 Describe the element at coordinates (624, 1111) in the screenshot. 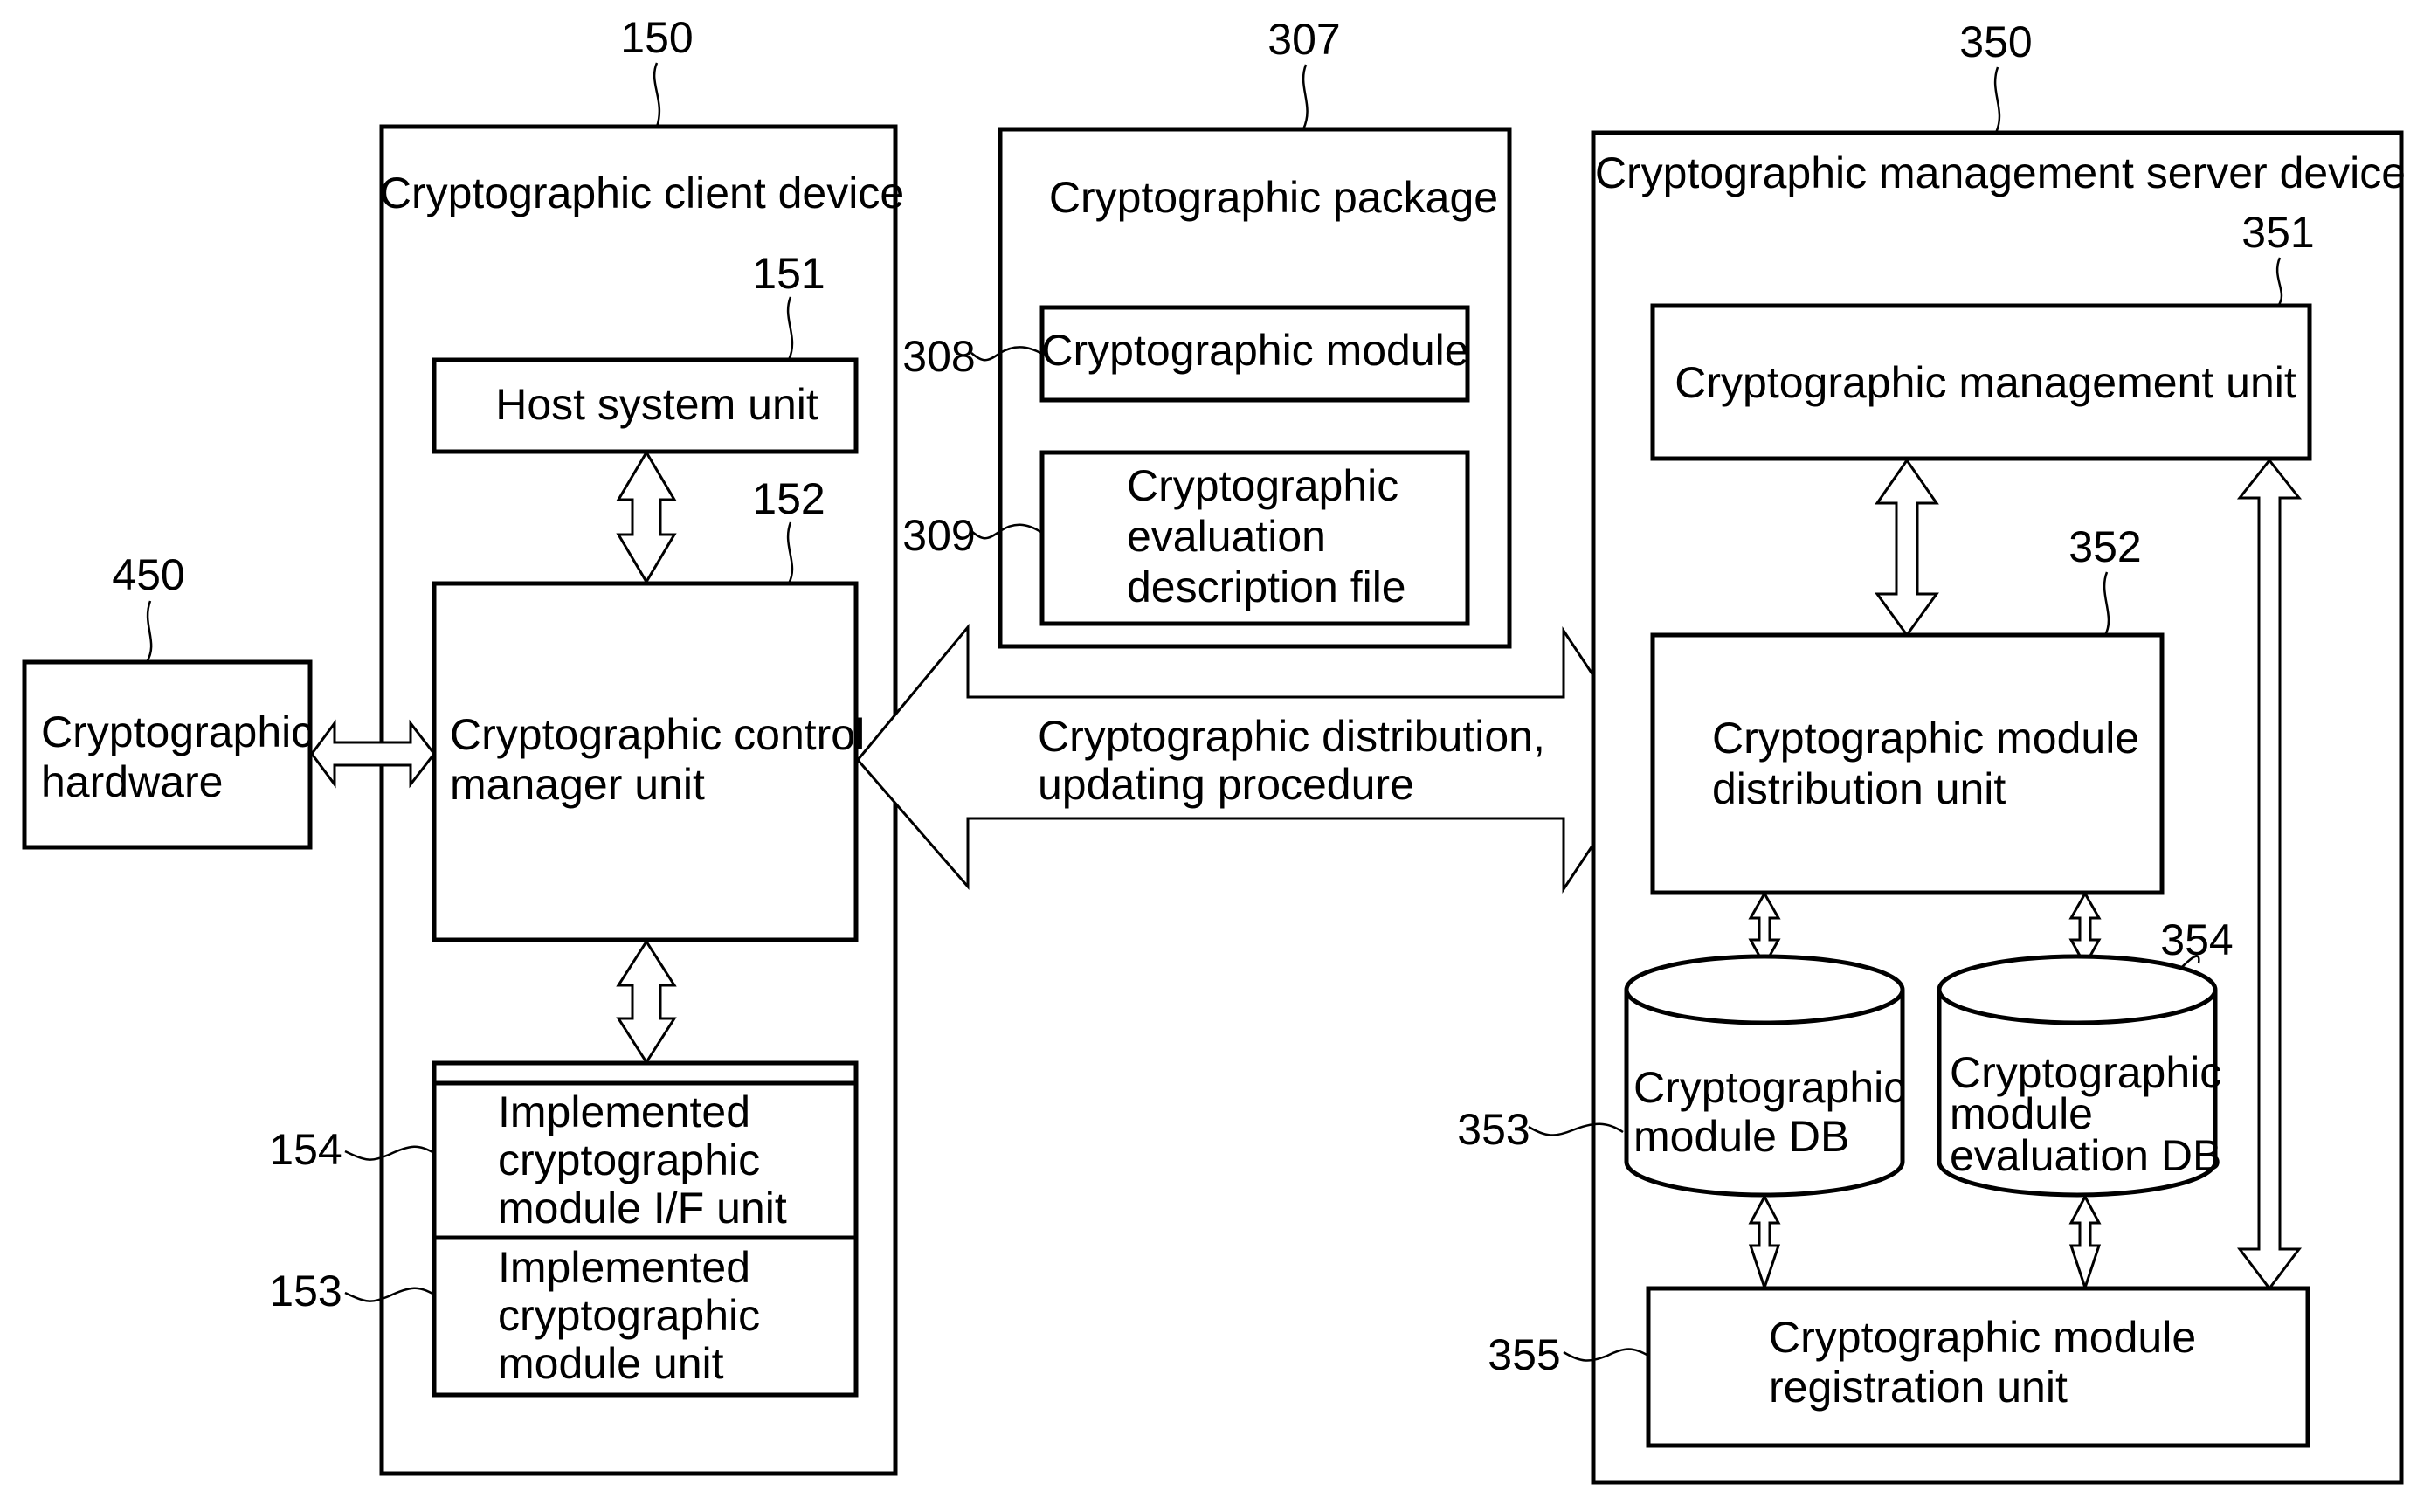

I see `module-if-line-1: Implemented` at that location.